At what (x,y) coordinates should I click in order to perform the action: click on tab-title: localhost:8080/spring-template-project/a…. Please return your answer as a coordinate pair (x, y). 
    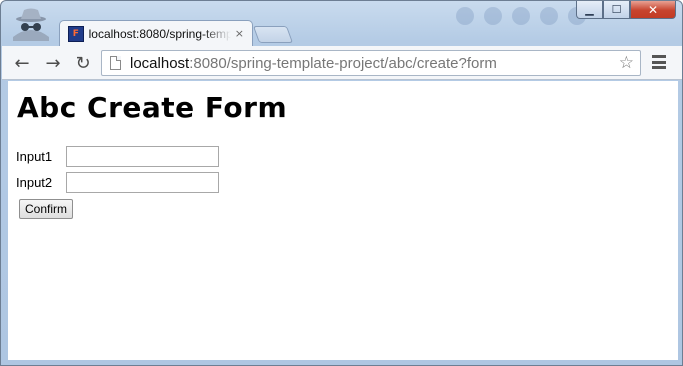
    Looking at the image, I should click on (159, 33).